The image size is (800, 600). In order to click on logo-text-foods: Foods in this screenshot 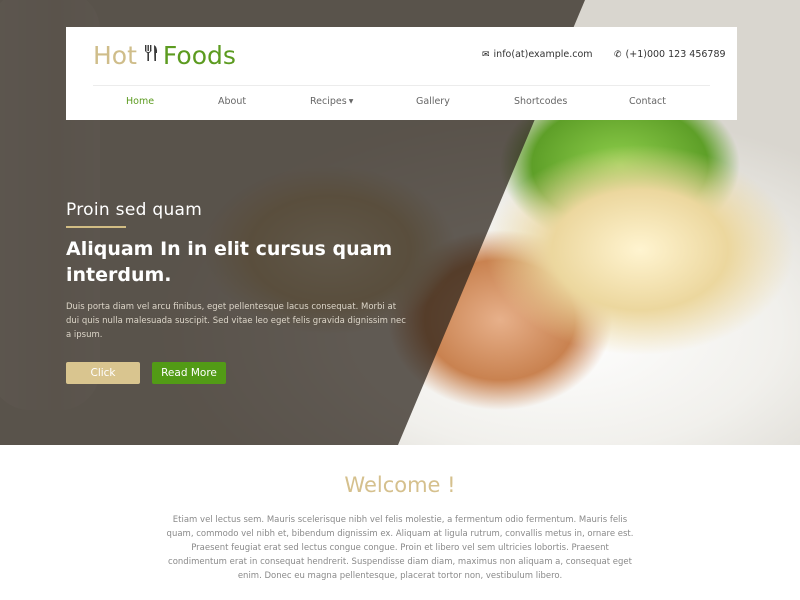, I will do `click(199, 55)`.